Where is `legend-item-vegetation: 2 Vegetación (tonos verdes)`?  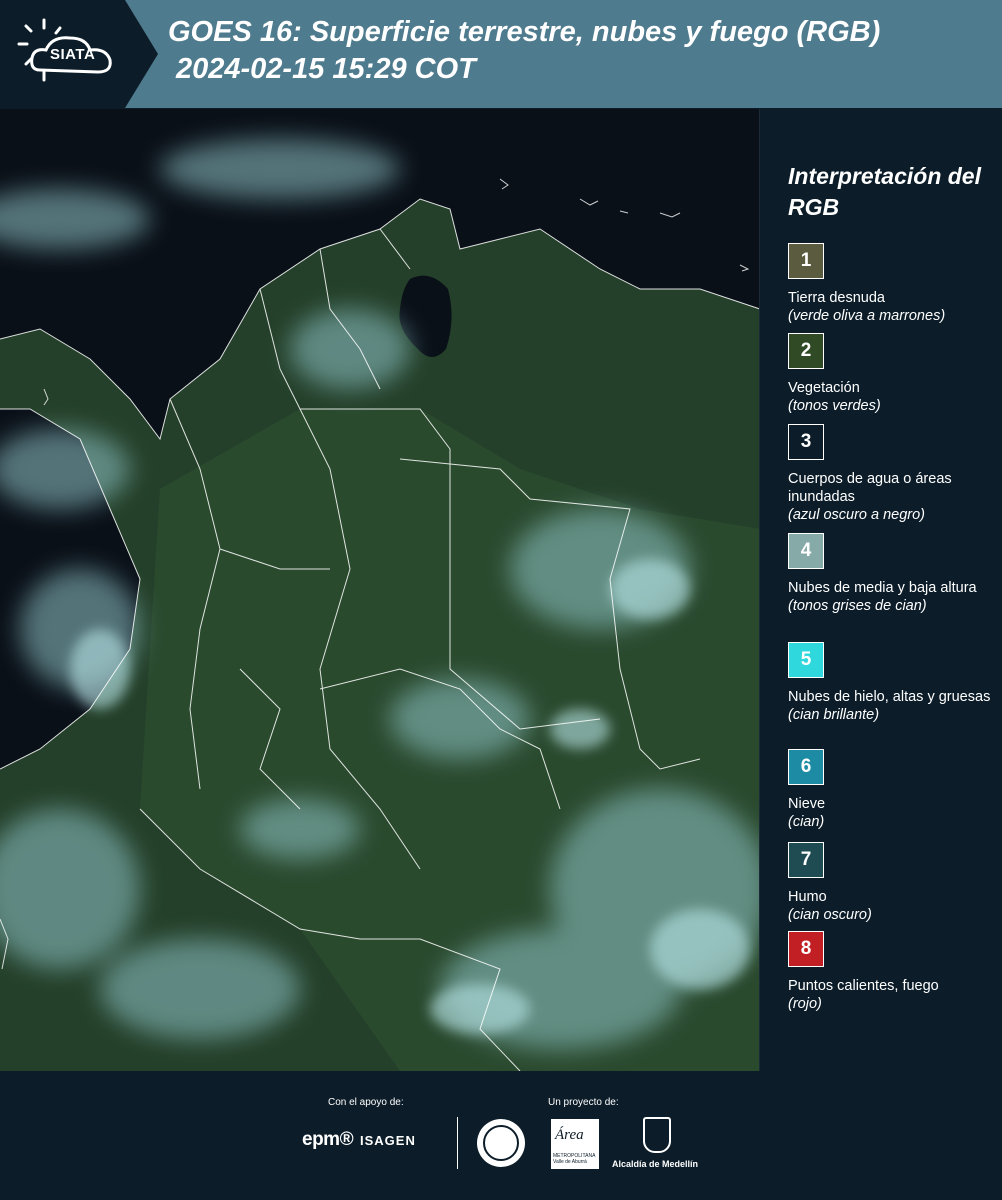 legend-item-vegetation: 2 Vegetación (tonos verdes) is located at coordinates (895, 374).